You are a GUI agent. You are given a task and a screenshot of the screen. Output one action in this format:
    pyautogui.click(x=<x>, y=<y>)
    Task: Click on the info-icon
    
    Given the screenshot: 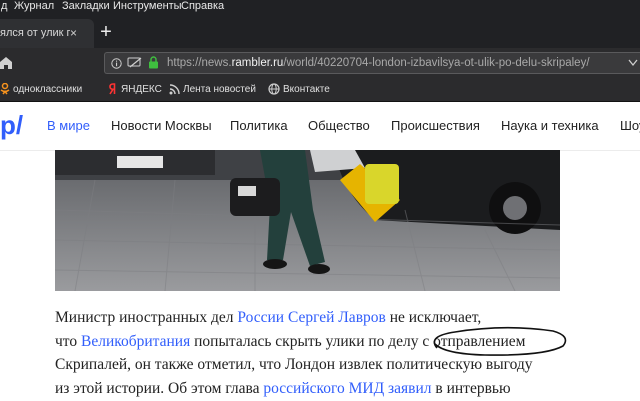 What is the action you would take?
    pyautogui.click(x=116, y=63)
    